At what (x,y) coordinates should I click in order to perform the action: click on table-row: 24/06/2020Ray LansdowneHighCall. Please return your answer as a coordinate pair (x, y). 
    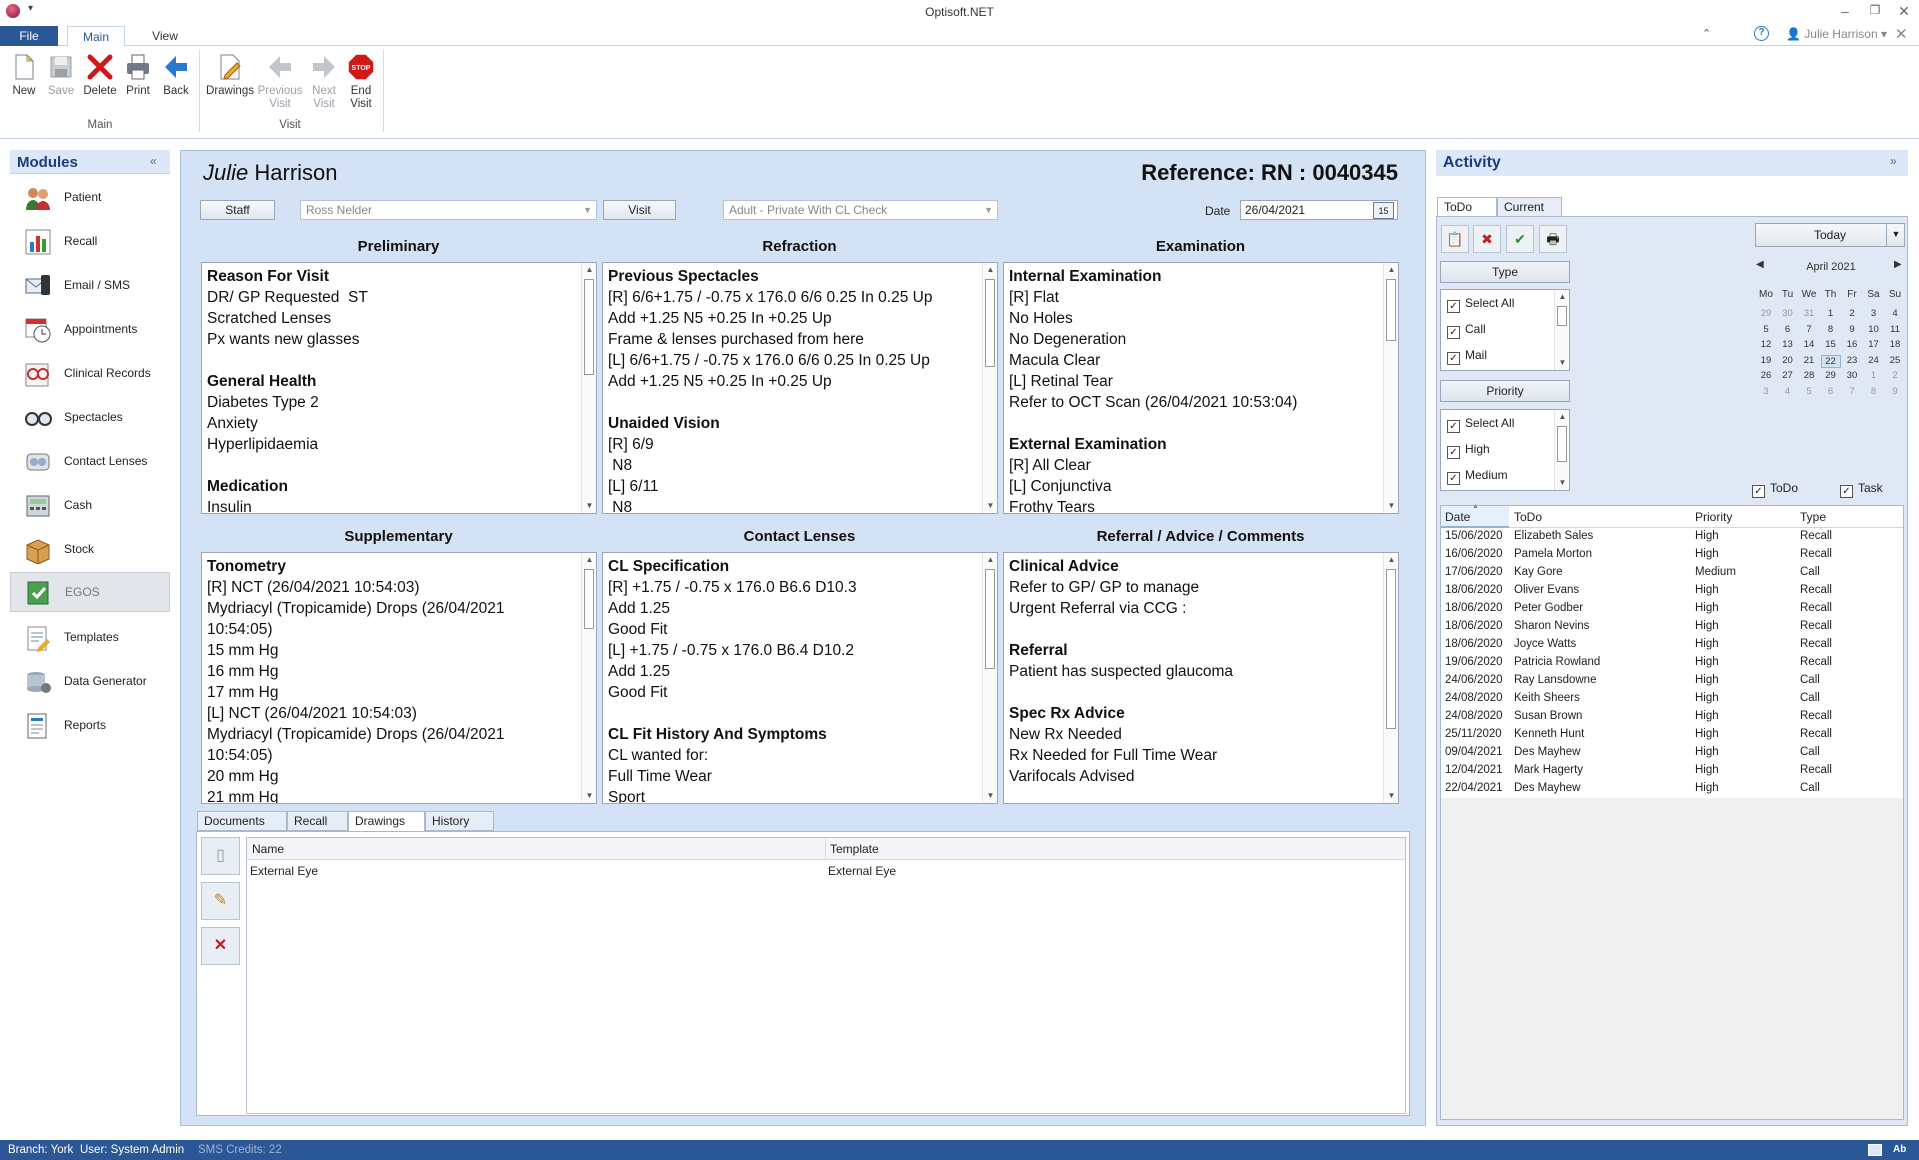
    Looking at the image, I should click on (1672, 681).